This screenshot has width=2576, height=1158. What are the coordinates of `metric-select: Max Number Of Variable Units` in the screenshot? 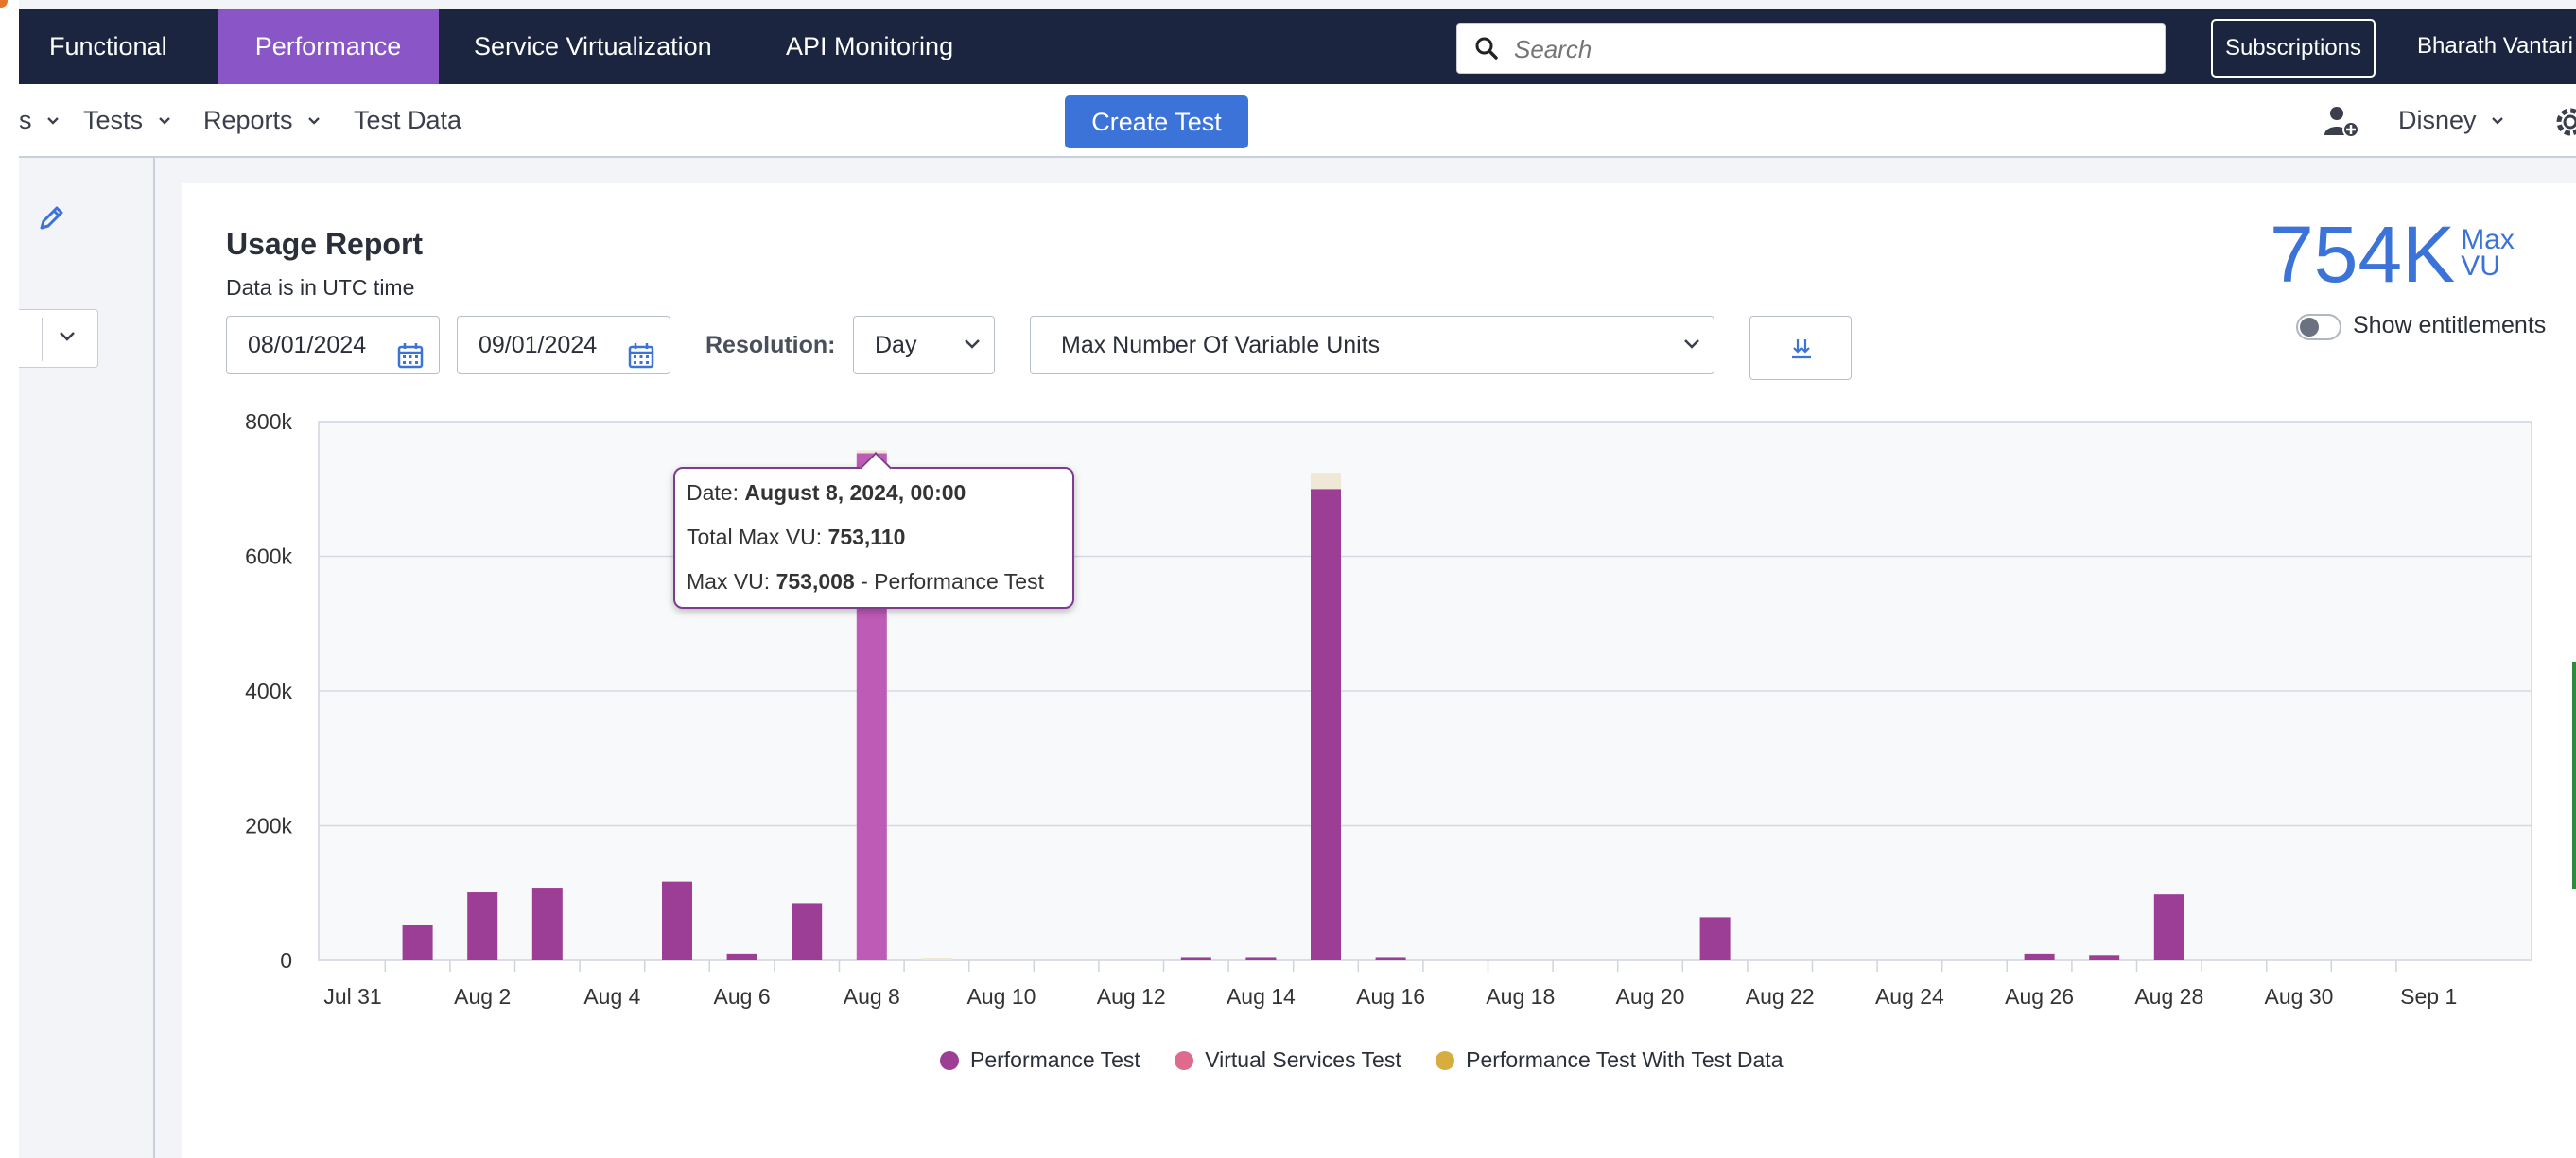 It's located at (1372, 345).